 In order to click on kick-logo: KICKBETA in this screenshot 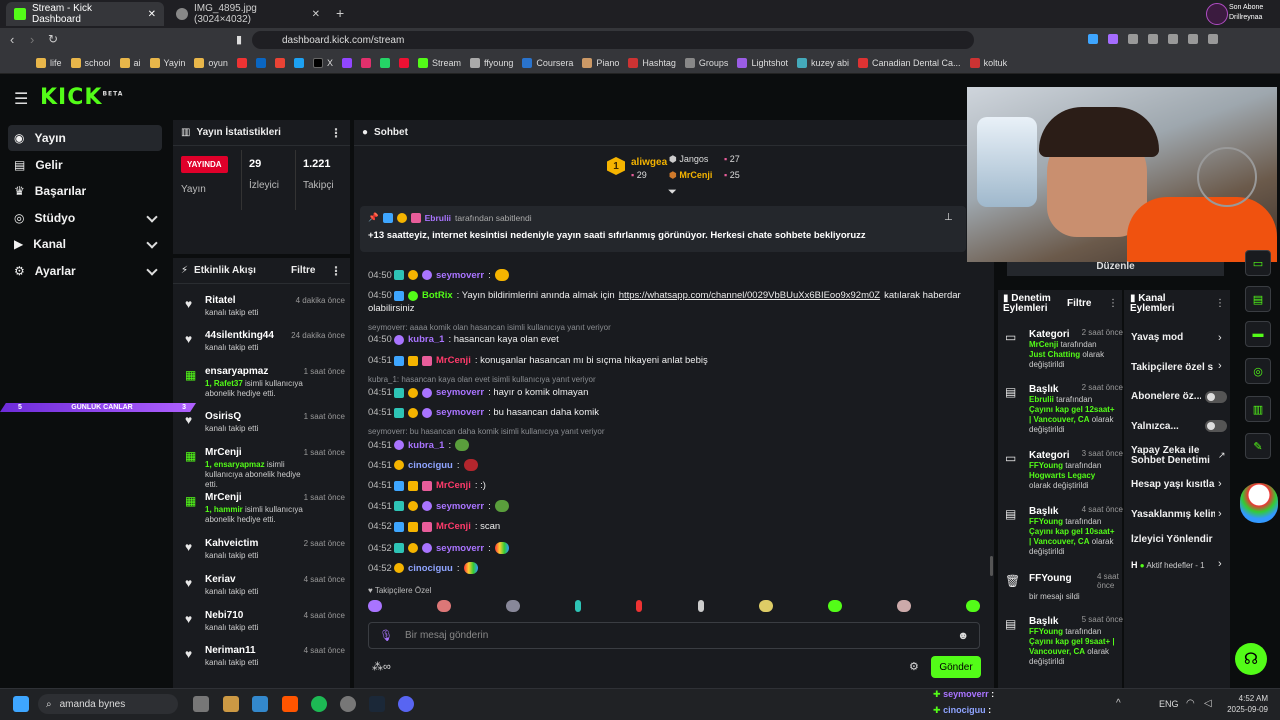, I will do `click(81, 97)`.